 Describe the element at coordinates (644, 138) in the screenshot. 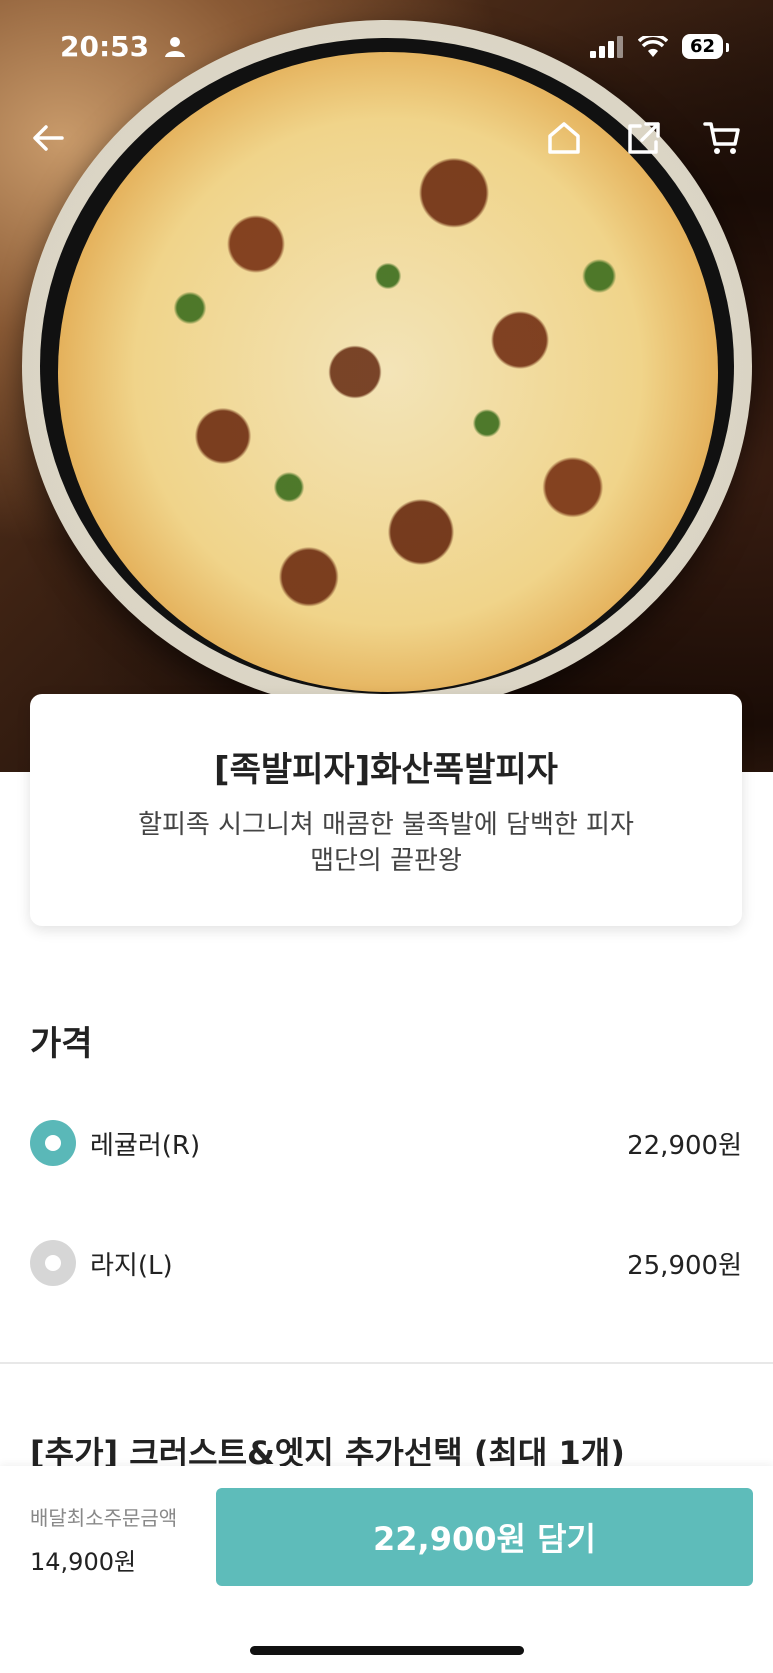

I see `share-icon` at that location.